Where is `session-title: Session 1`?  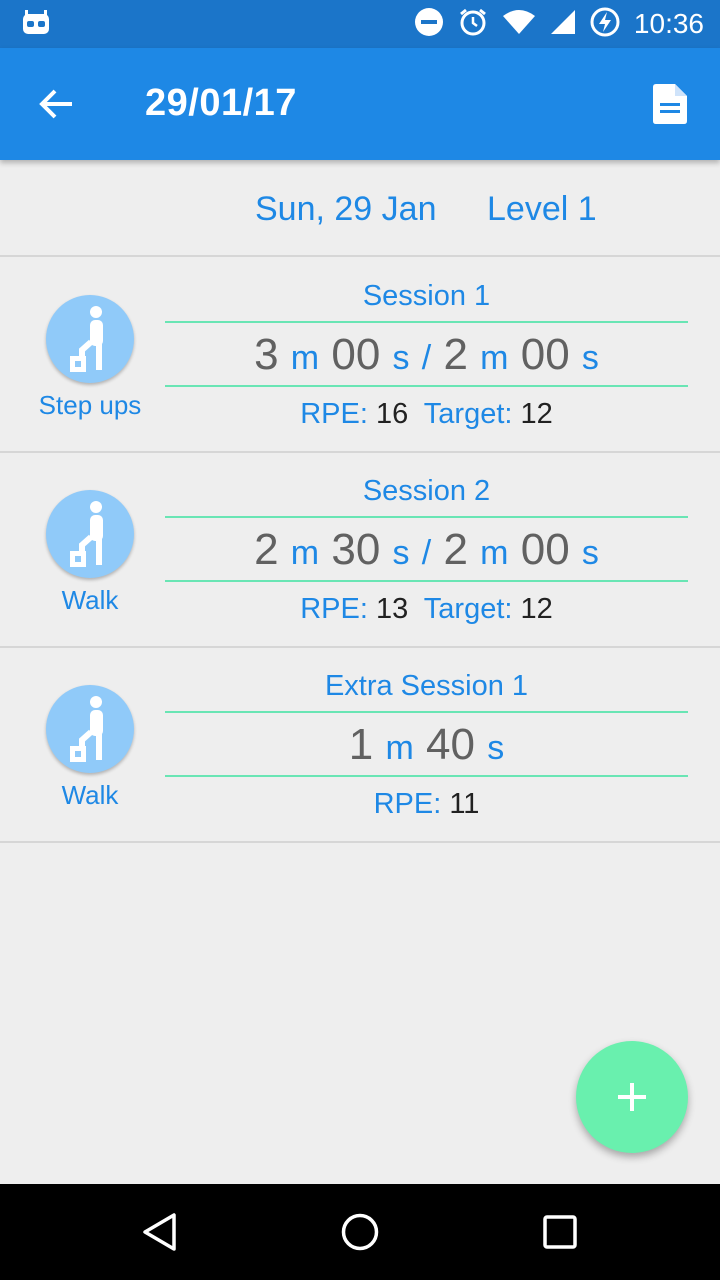 session-title: Session 1 is located at coordinates (426, 296).